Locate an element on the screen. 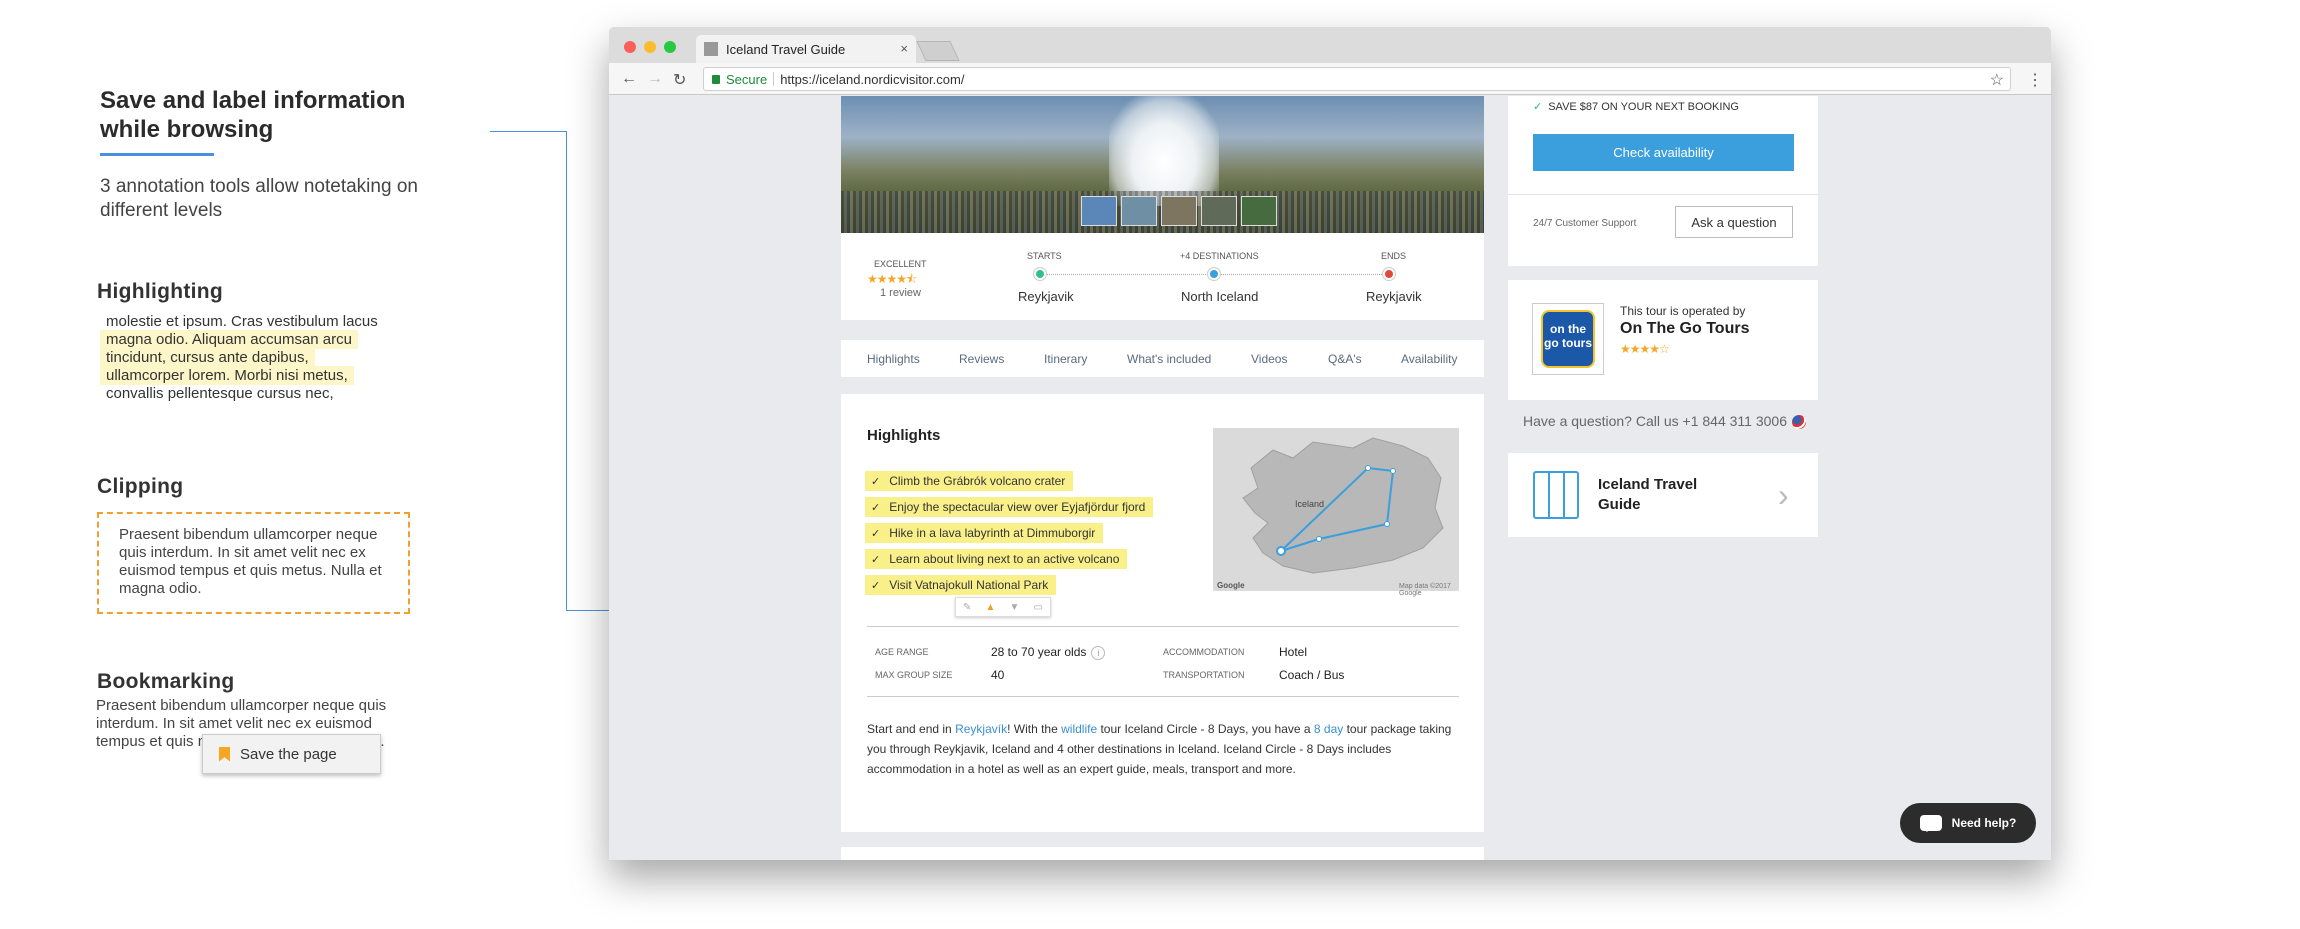 The image size is (2300, 929). bookmarking-heading: Bookmarking is located at coordinates (166, 681).